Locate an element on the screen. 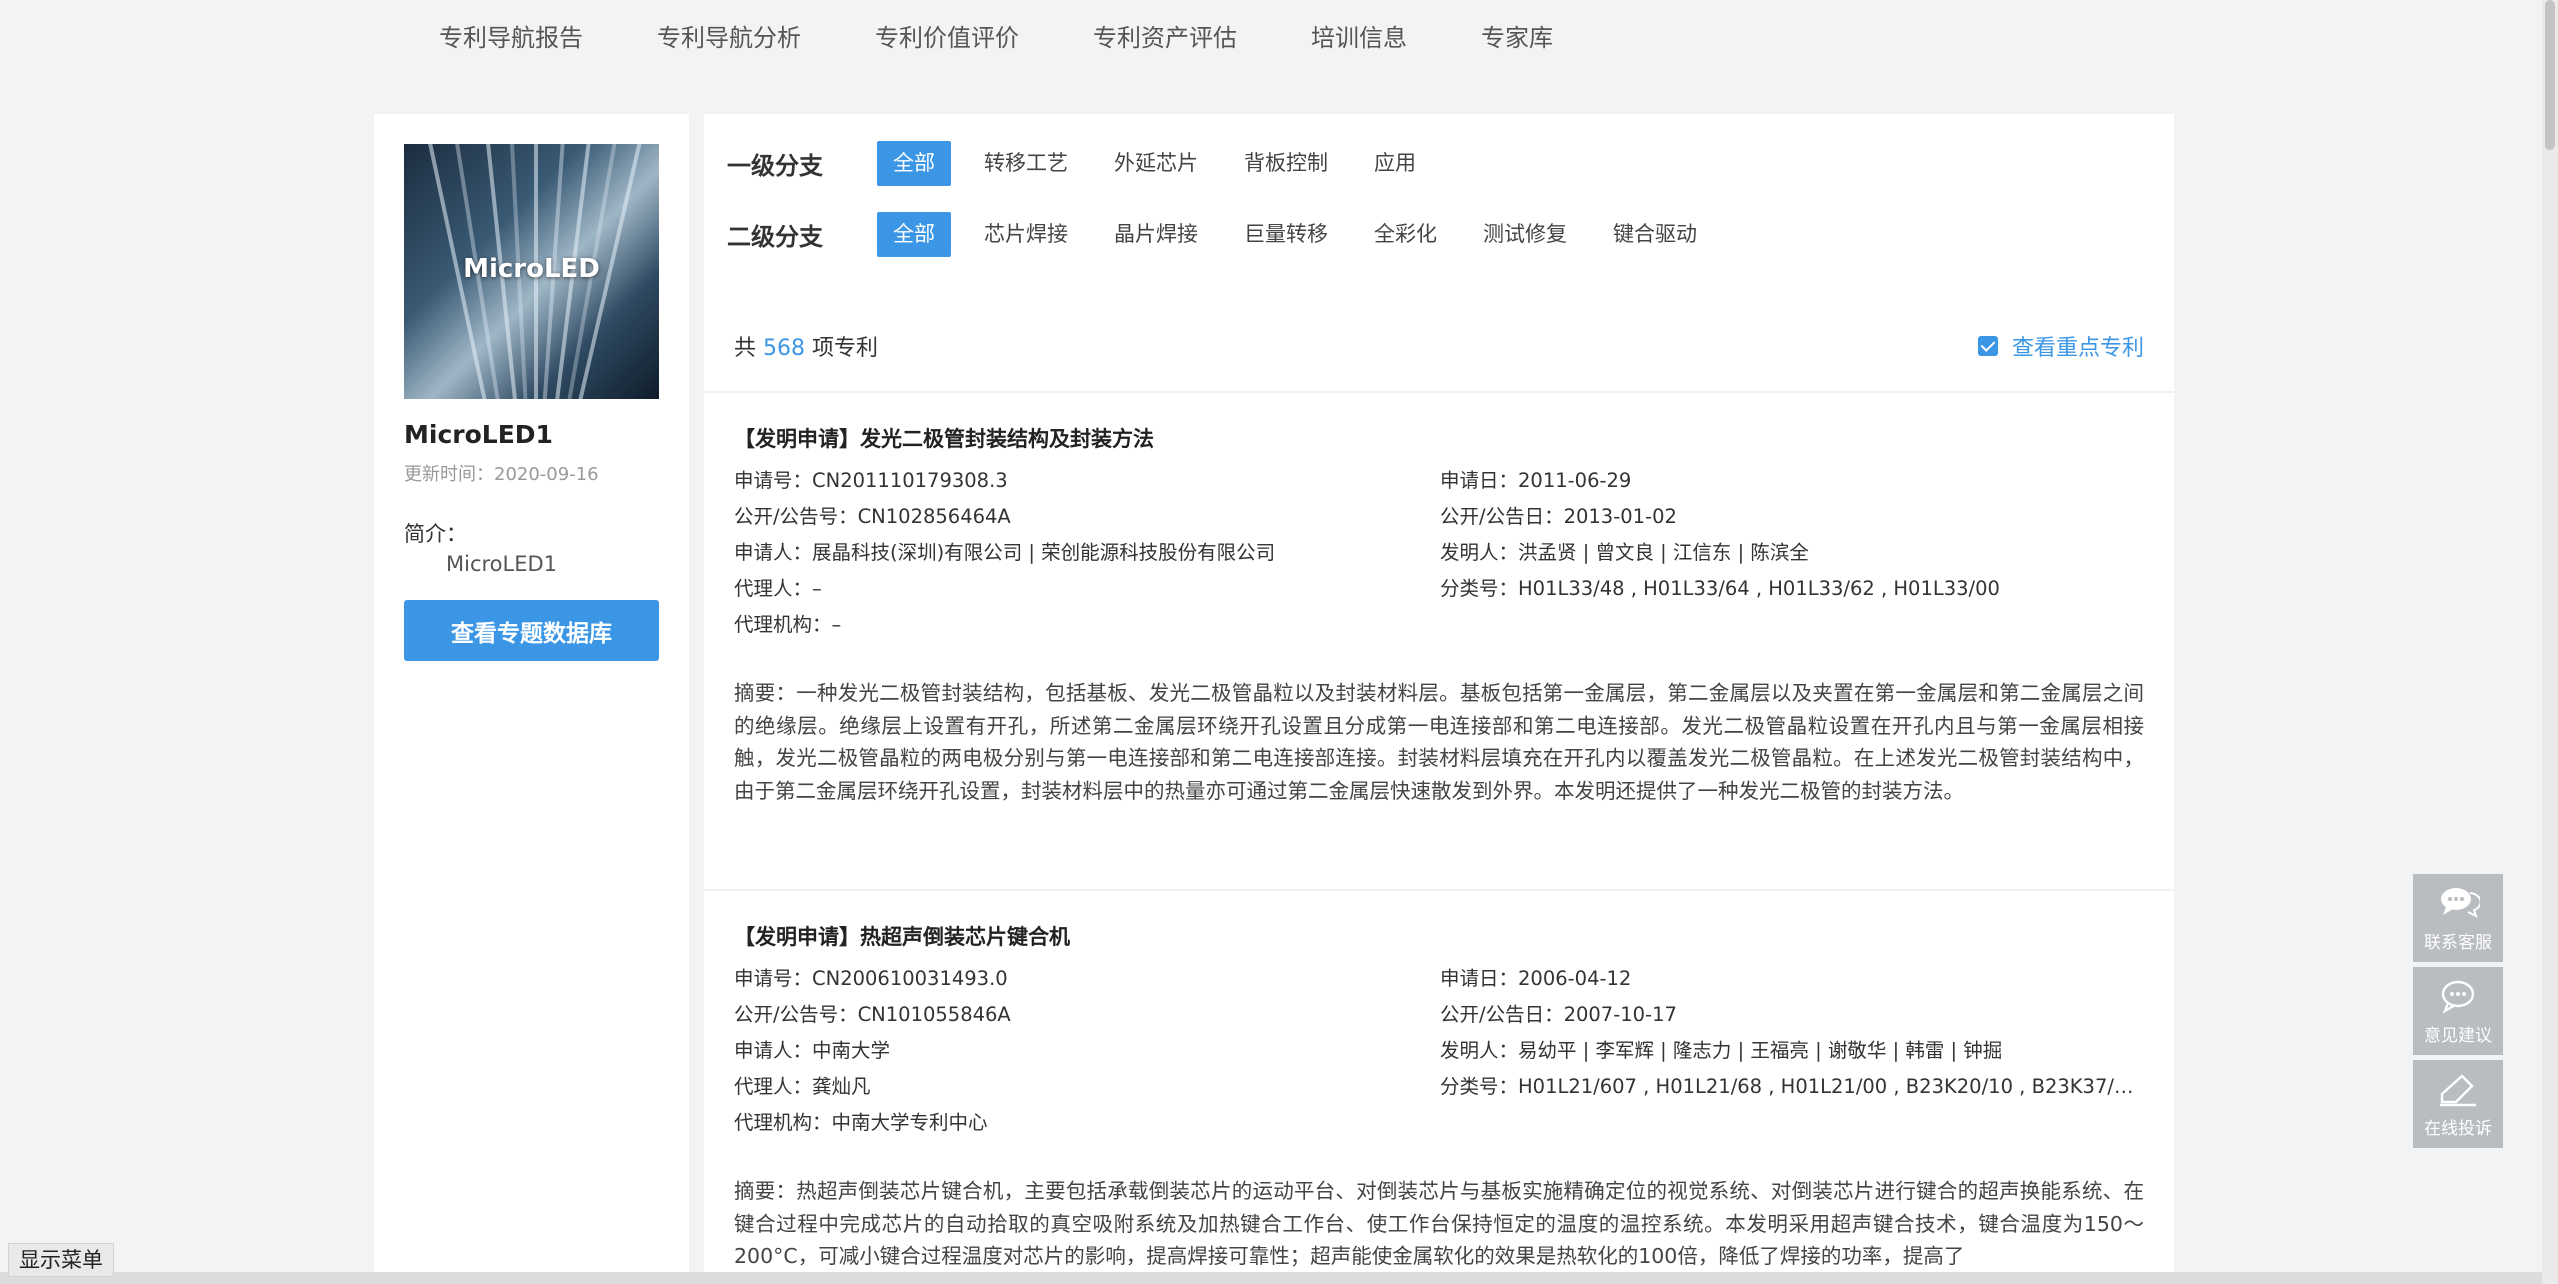  agency: 代理机构：– is located at coordinates (788, 624).